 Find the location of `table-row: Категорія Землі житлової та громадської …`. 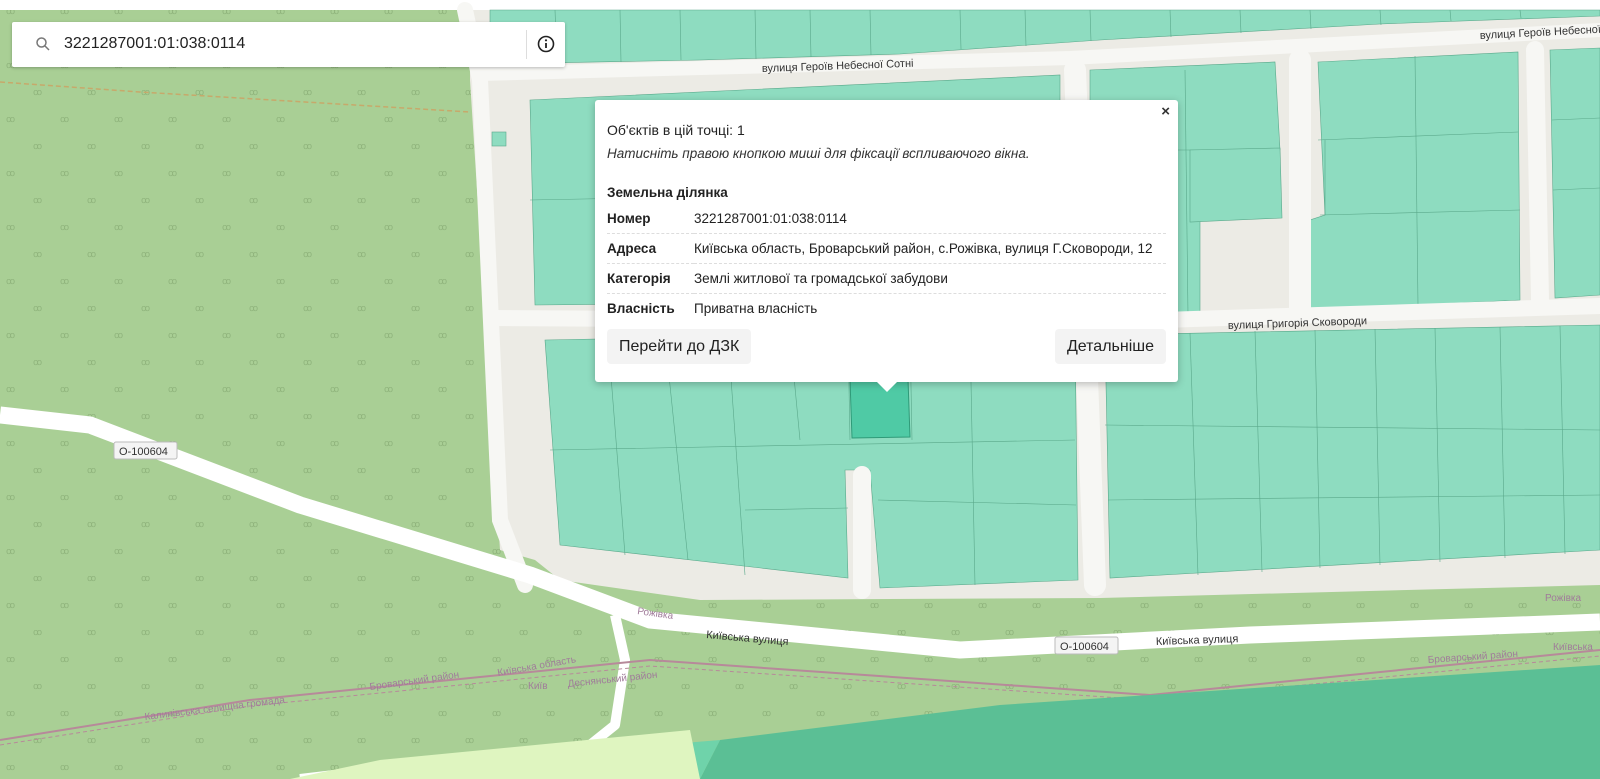

table-row: Категорія Землі житлової та громадської … is located at coordinates (886, 278).